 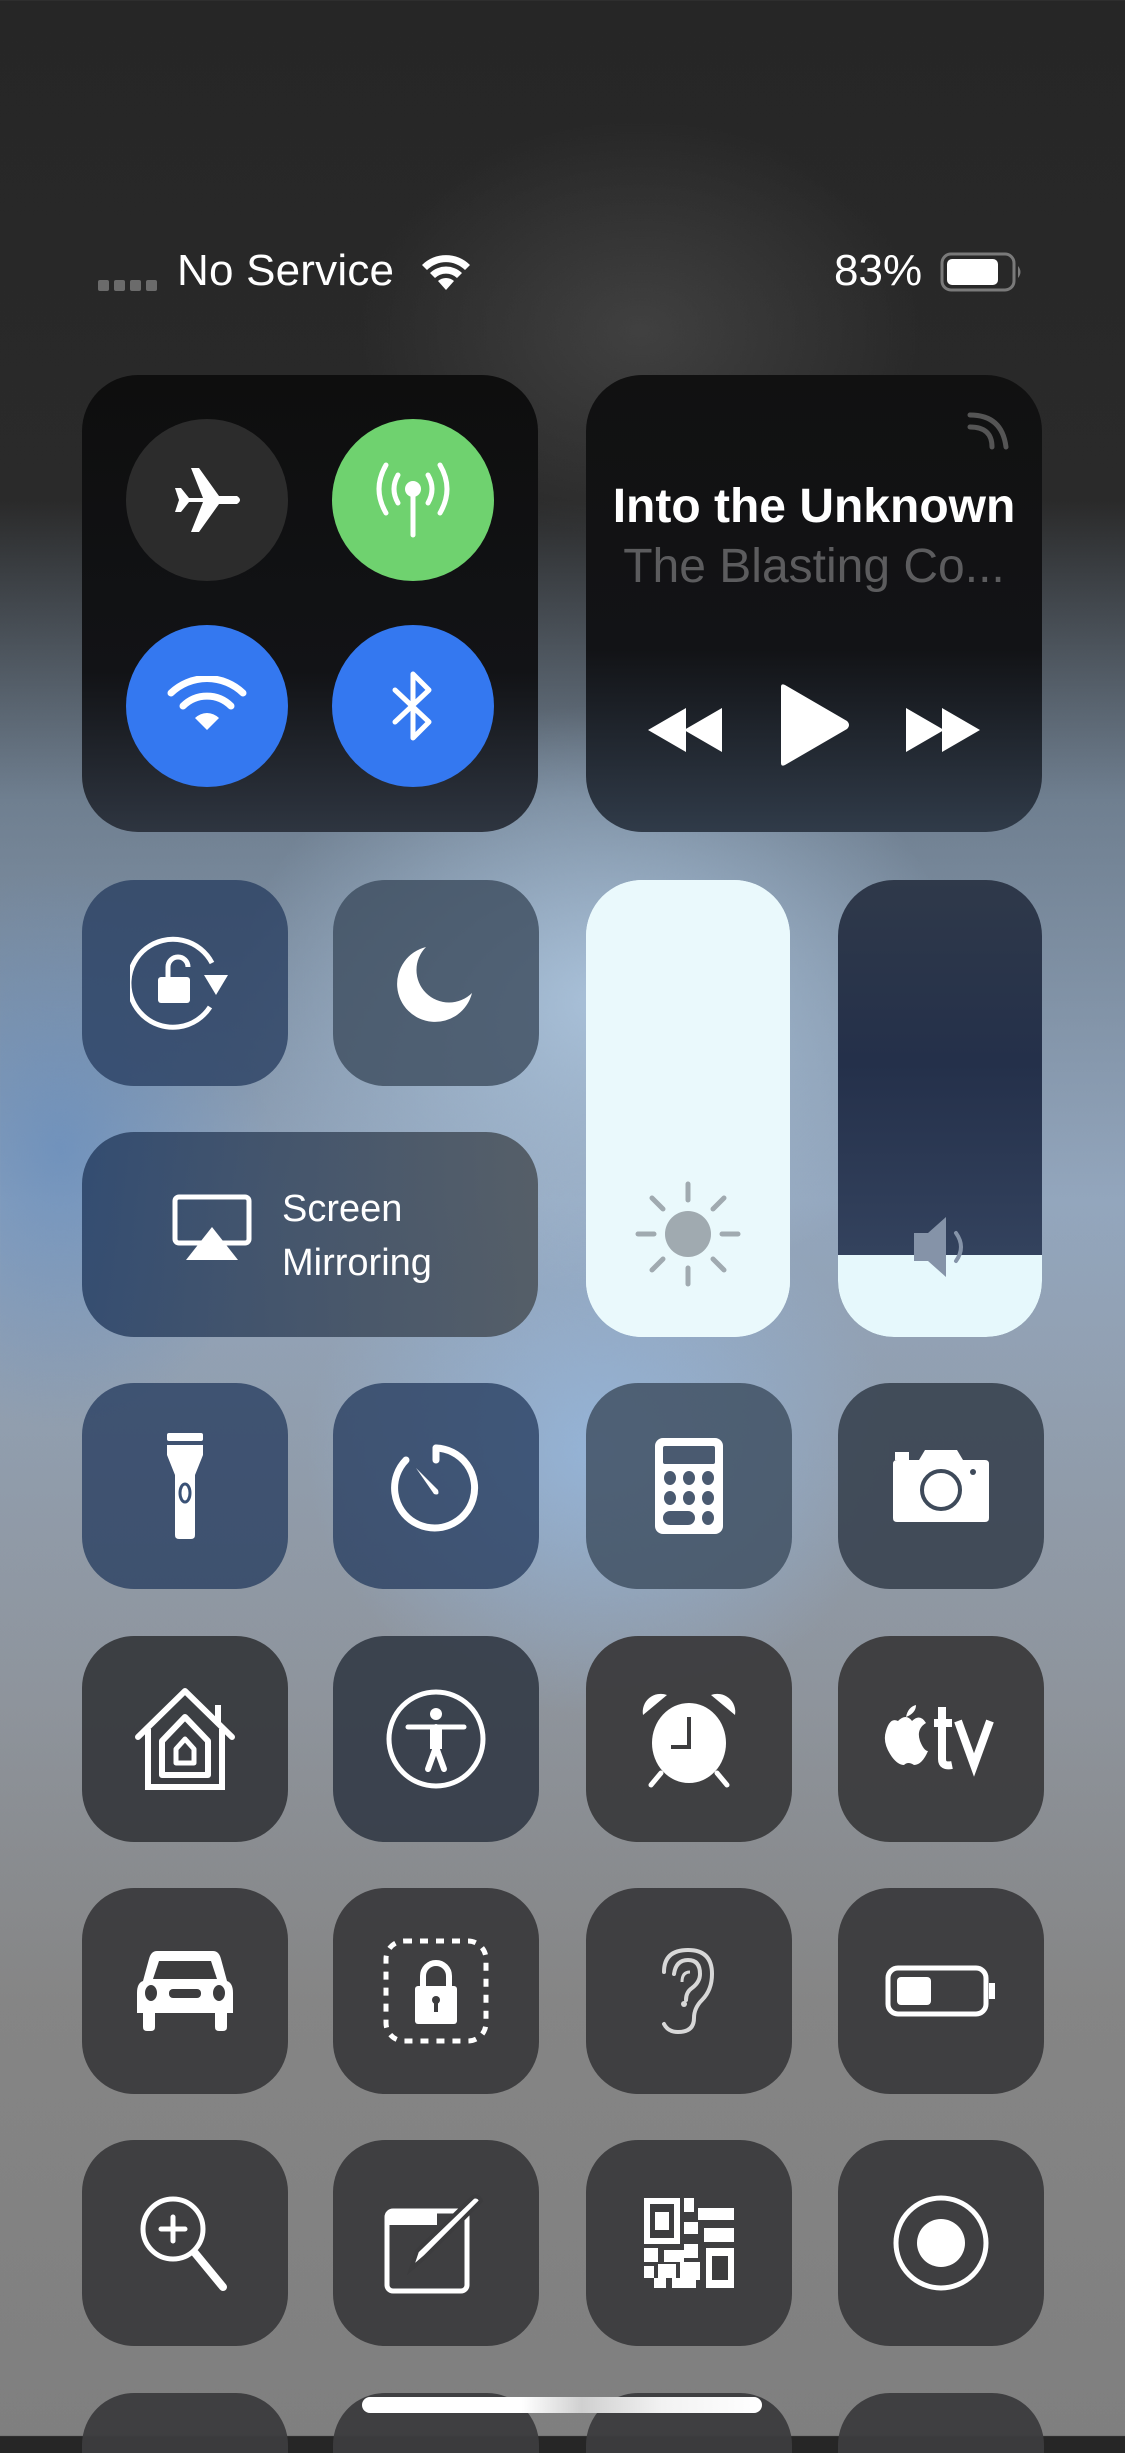 I want to click on volume-slider, so click(x=940, y=1108).